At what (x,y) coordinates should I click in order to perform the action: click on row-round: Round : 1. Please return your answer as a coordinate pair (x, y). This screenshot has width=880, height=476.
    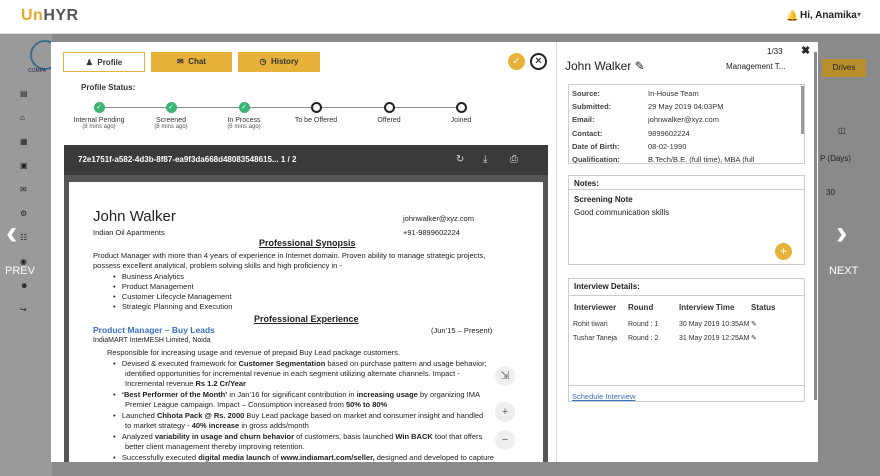
    Looking at the image, I should click on (643, 324).